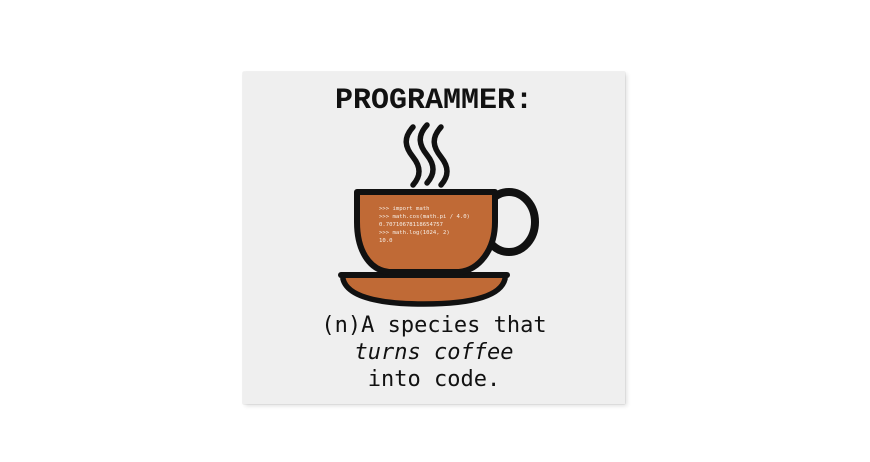 This screenshot has width=870, height=462. What do you see at coordinates (385, 241) in the screenshot?
I see `code-line: 10.0` at bounding box center [385, 241].